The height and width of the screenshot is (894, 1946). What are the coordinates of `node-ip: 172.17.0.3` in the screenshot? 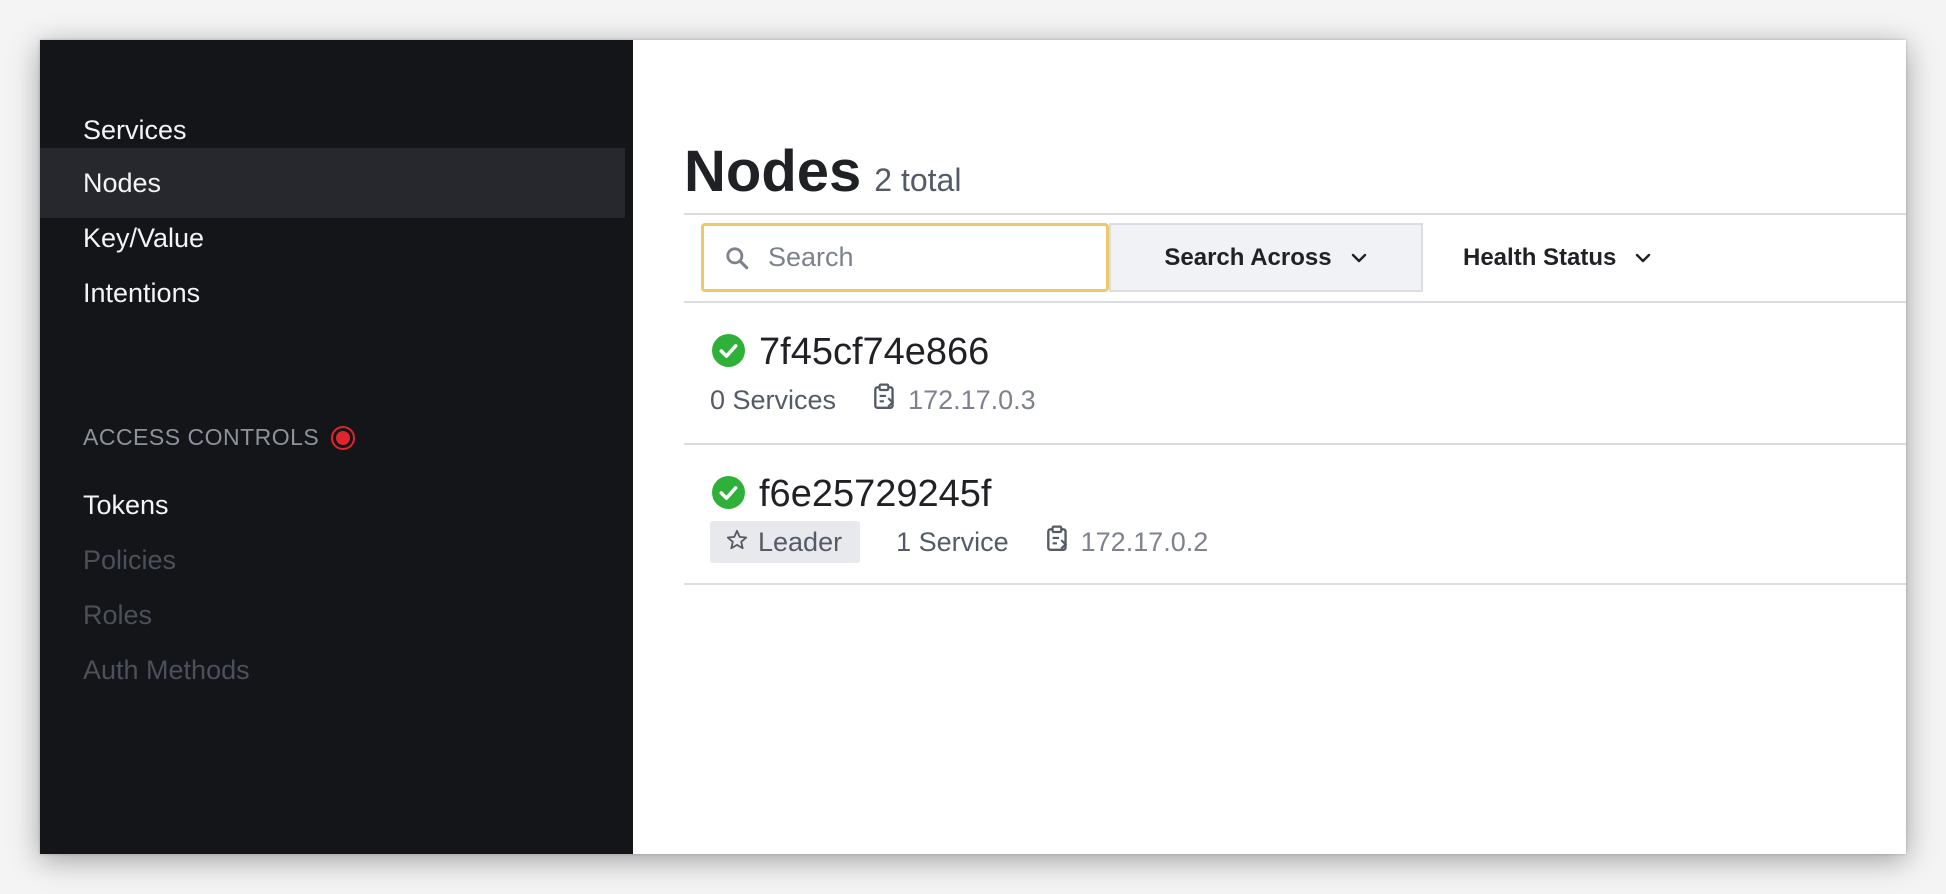 It's located at (972, 400).